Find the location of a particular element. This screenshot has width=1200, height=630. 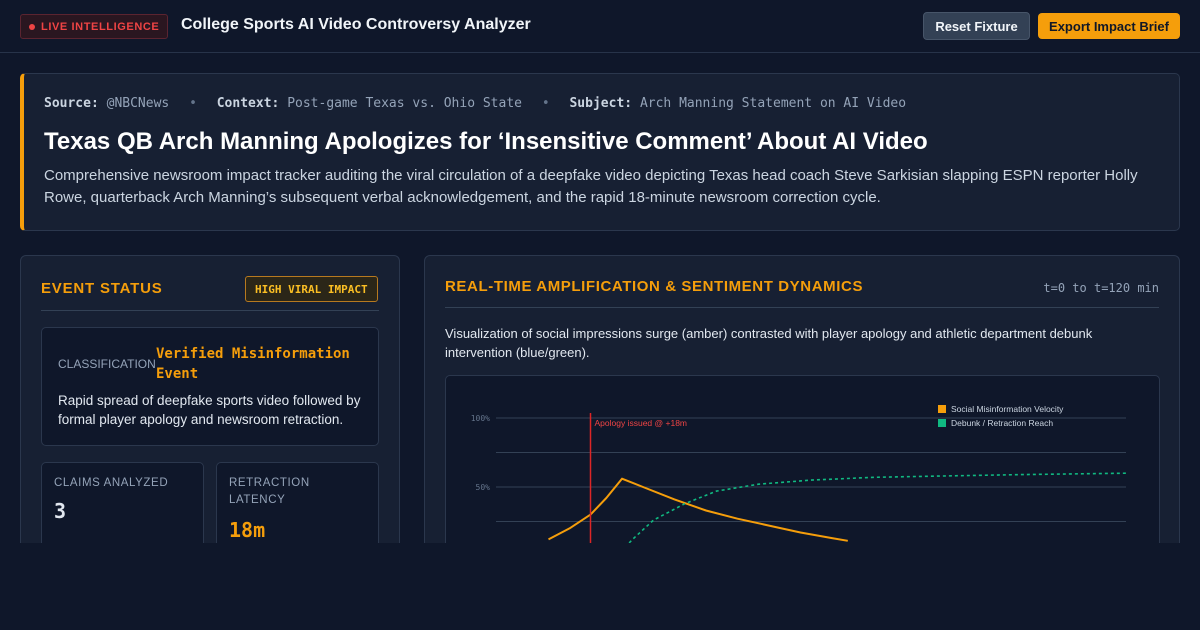

live-badge-label: LIVE INTELLIGENCE is located at coordinates (100, 26).